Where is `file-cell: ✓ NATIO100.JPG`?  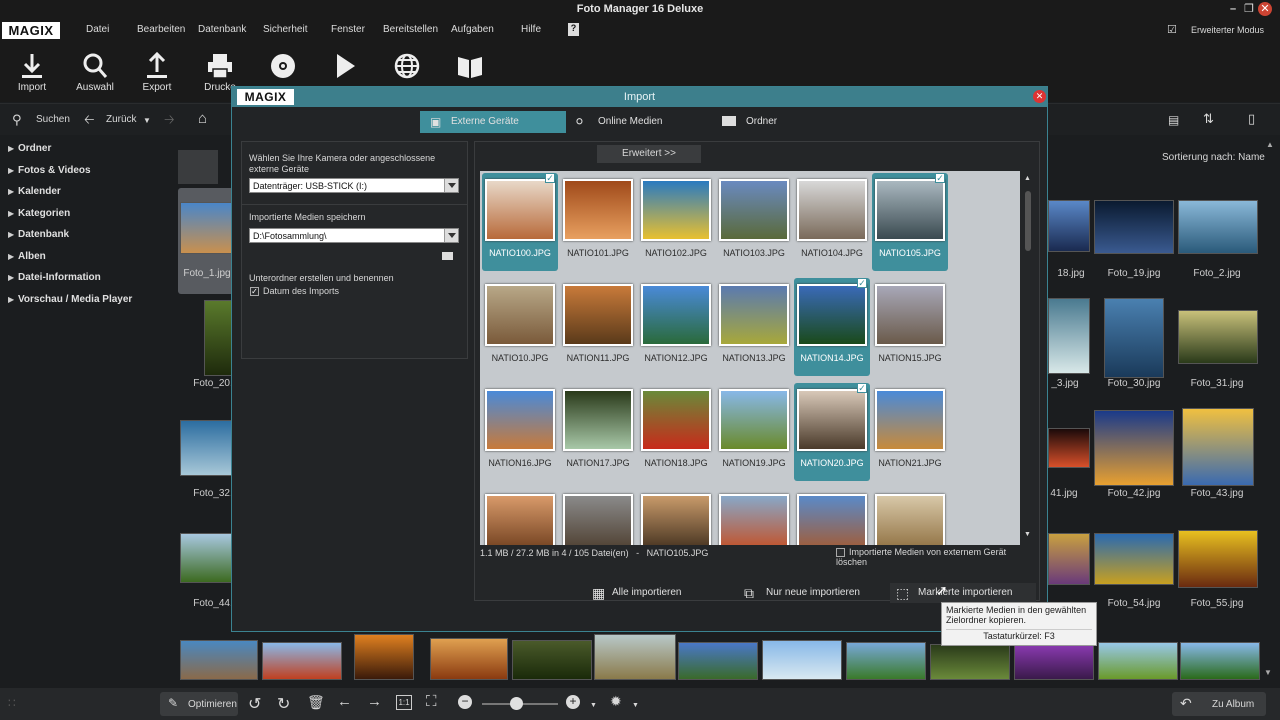 file-cell: ✓ NATIO100.JPG is located at coordinates (520, 222).